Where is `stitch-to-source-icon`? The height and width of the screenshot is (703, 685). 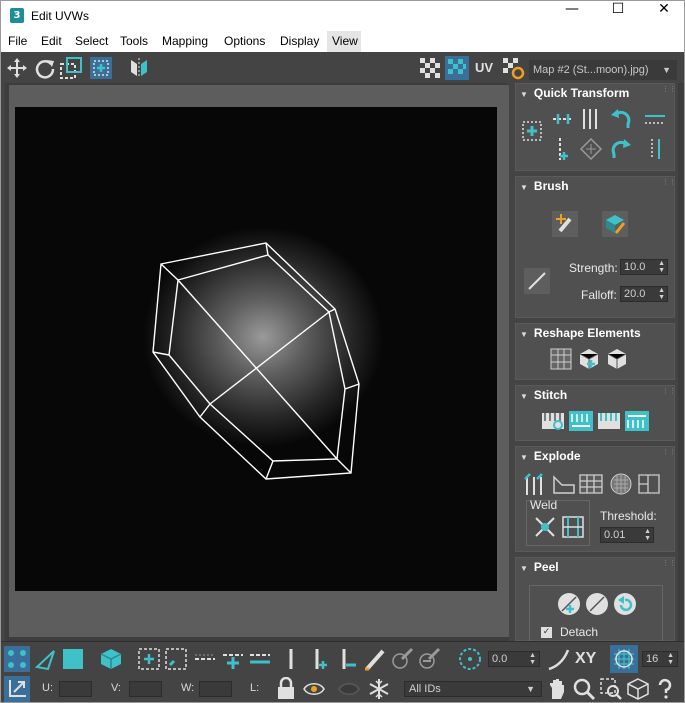 stitch-to-source-icon is located at coordinates (637, 421).